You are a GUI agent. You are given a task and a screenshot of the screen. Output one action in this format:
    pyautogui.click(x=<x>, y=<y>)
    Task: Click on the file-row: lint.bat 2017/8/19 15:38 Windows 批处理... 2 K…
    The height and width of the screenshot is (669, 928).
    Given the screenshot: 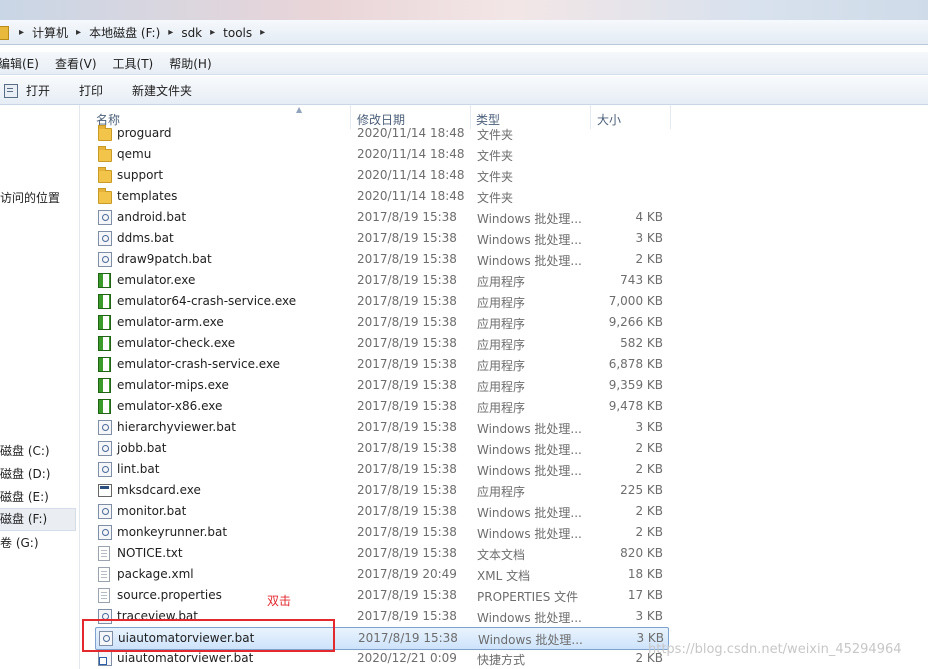 What is the action you would take?
    pyautogui.click(x=381, y=469)
    